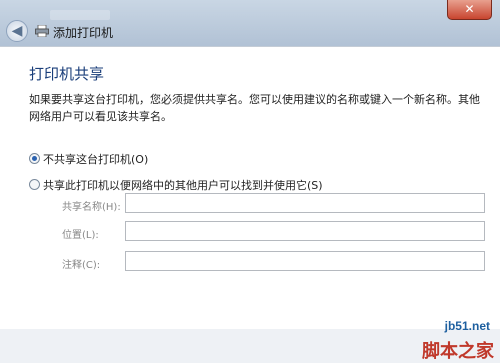  What do you see at coordinates (305, 261) in the screenshot?
I see `comment-input` at bounding box center [305, 261].